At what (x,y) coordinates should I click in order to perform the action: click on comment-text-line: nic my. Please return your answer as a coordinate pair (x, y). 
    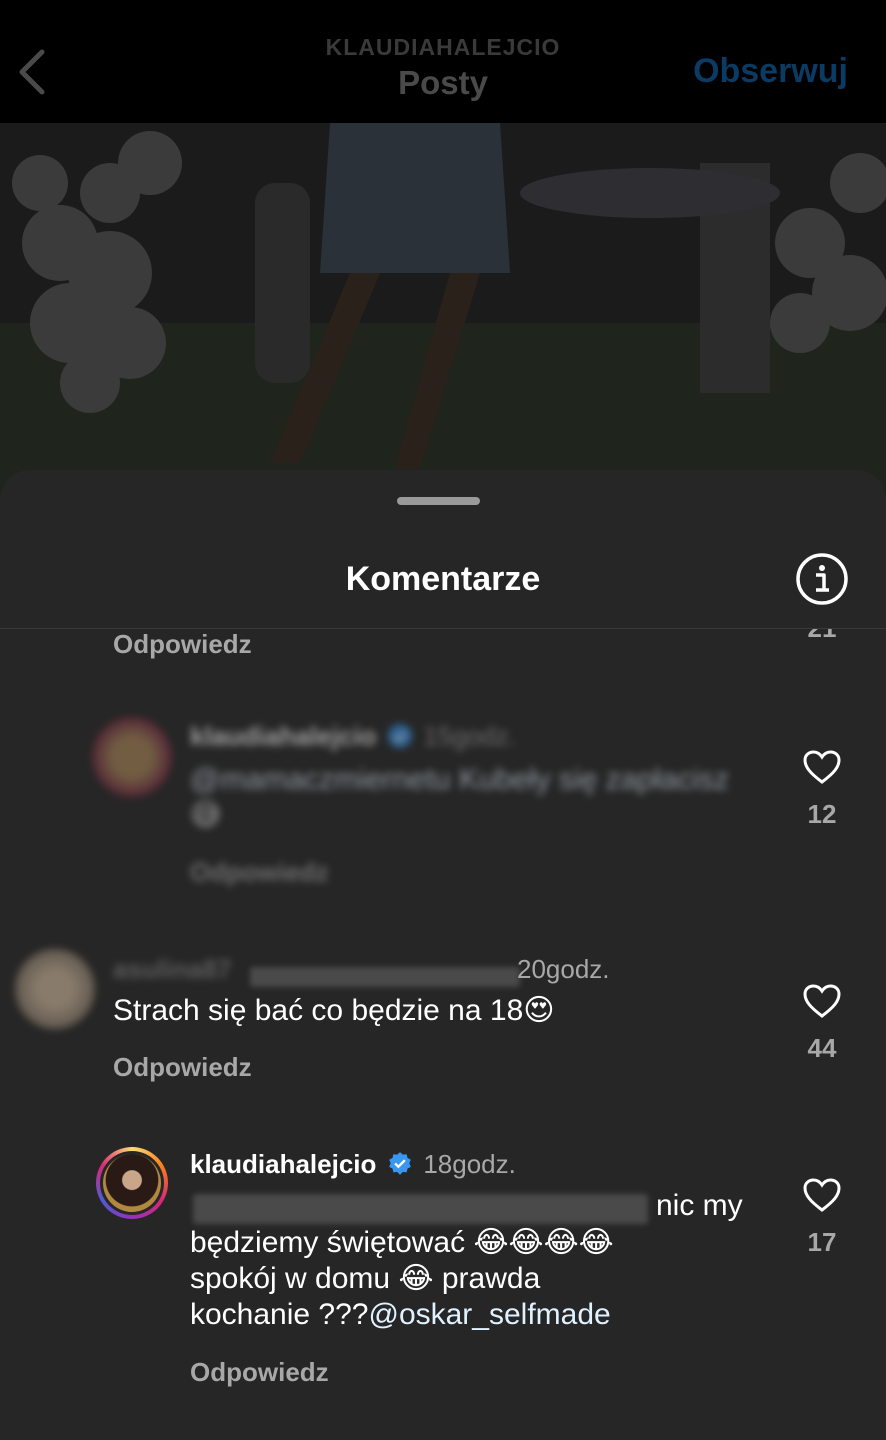
    Looking at the image, I should click on (699, 1205).